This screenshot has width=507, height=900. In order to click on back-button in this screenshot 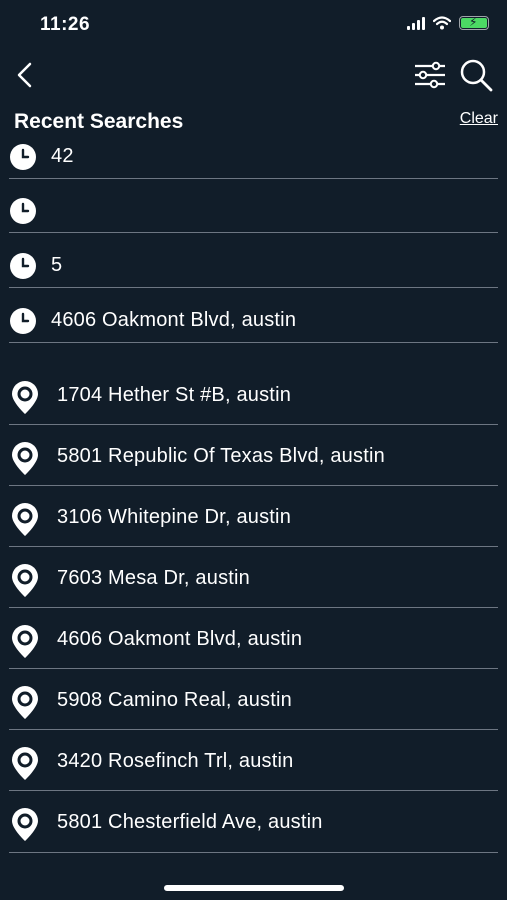, I will do `click(27, 75)`.